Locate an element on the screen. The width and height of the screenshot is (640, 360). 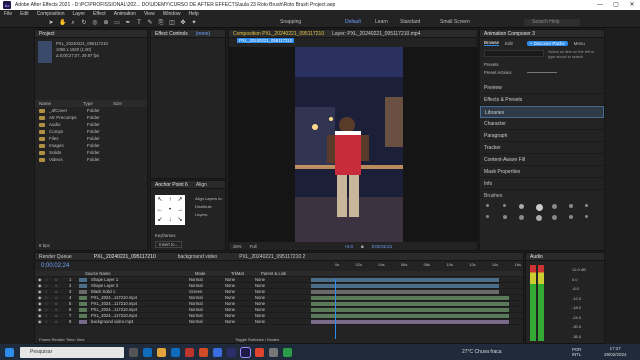
tab-project: Project is located at coordinates (47, 34).